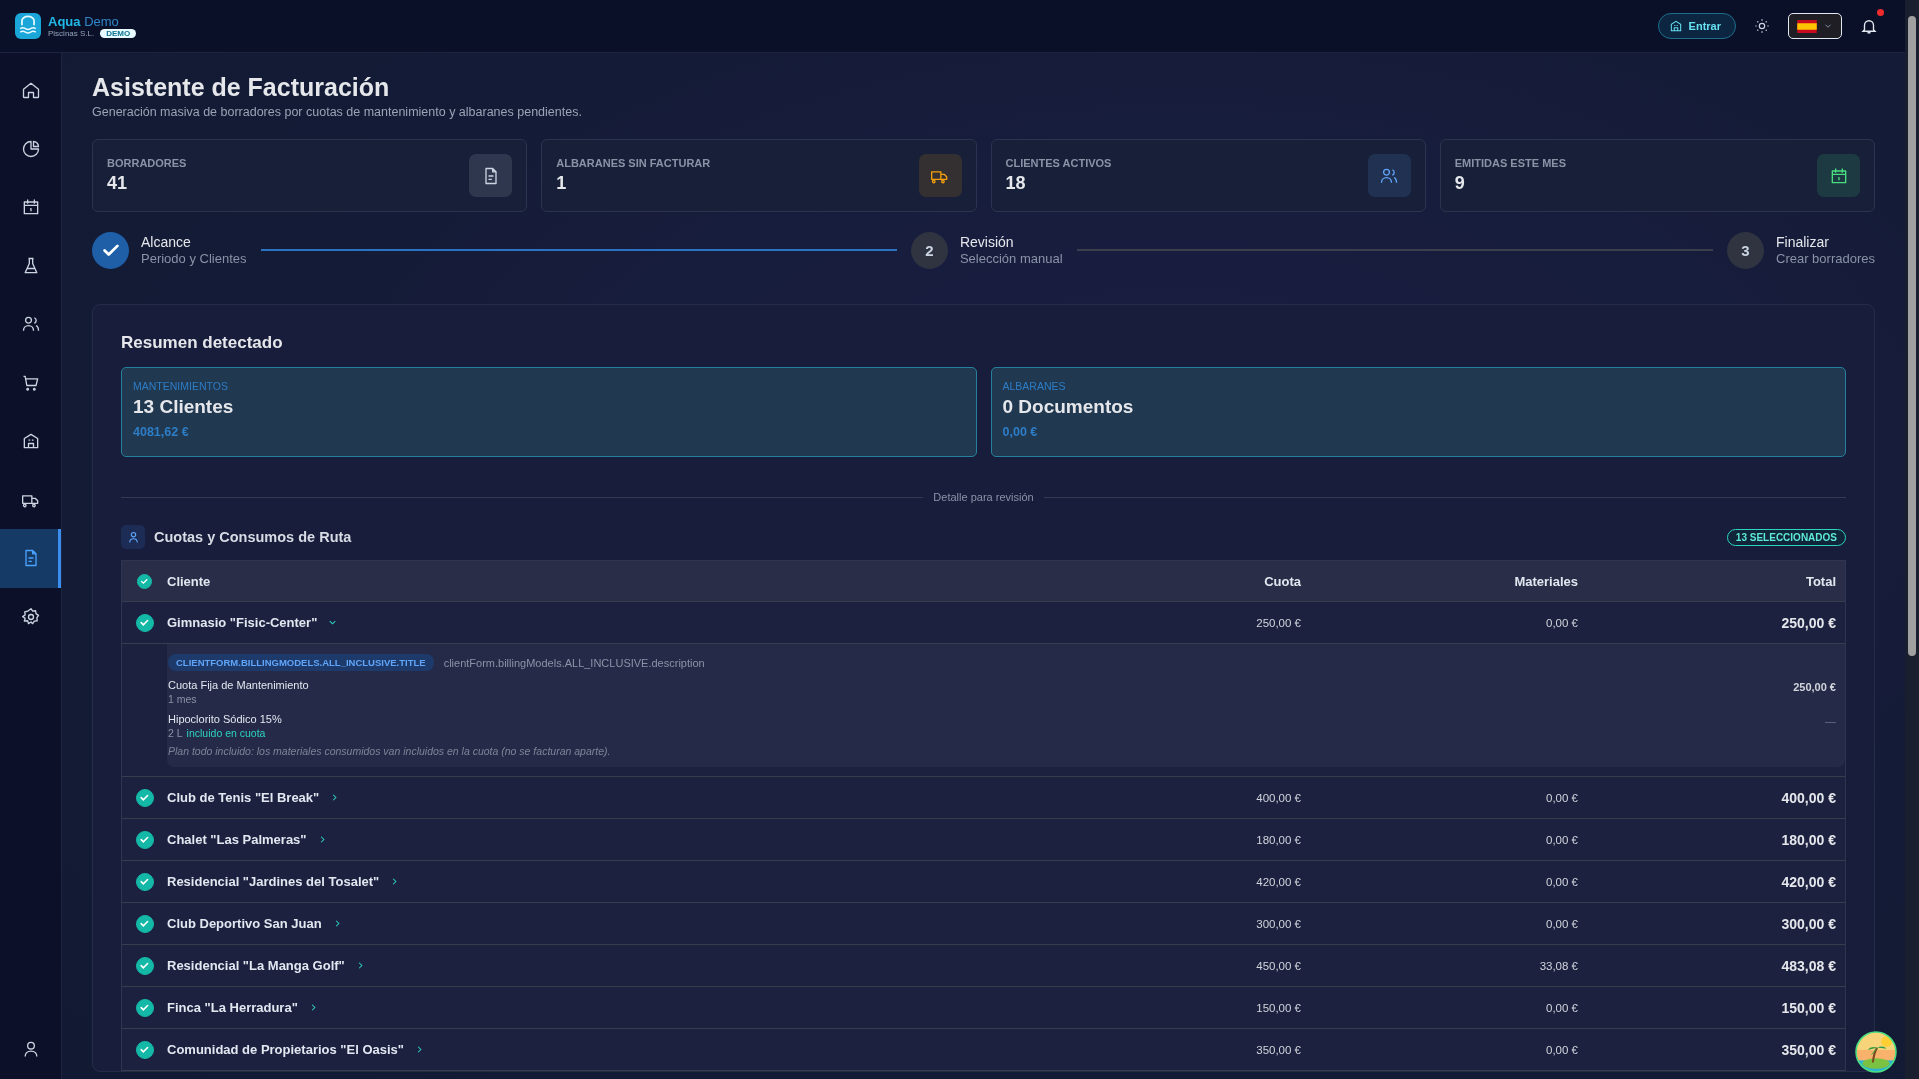  Describe the element at coordinates (1762, 26) in the screenshot. I see `theme-toggle-icon` at that location.